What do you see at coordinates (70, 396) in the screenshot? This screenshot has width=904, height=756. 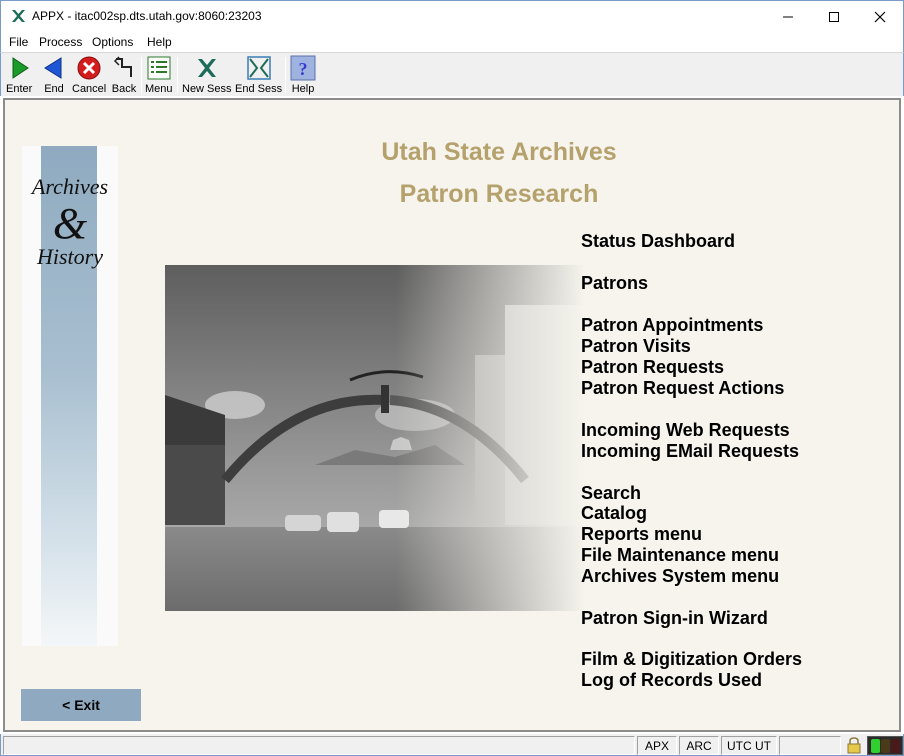 I see `side-banner: Archives & History` at bounding box center [70, 396].